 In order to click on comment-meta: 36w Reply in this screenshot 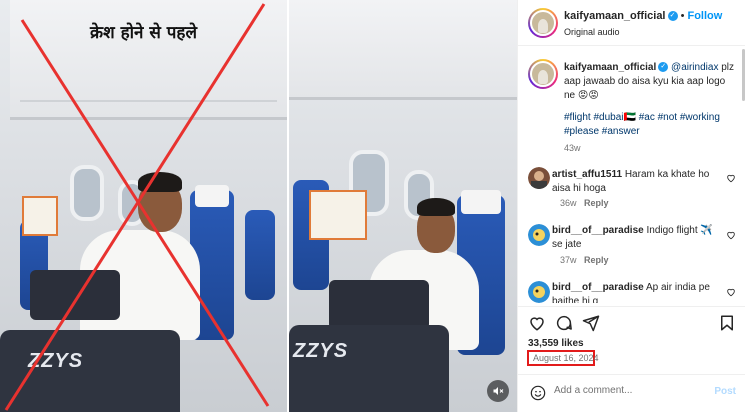, I will do `click(584, 203)`.